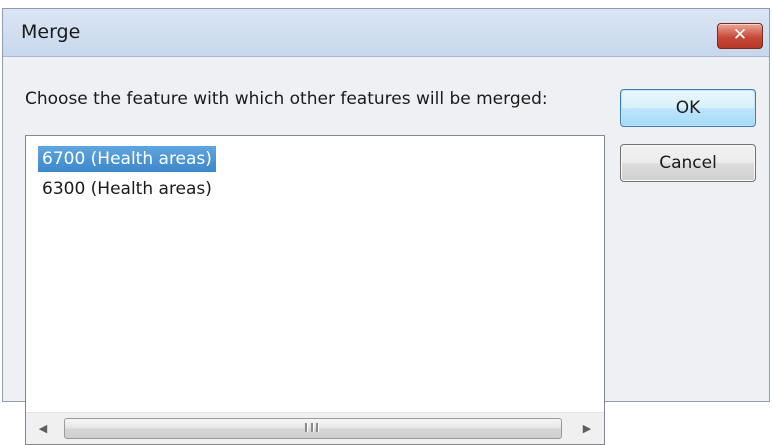  Describe the element at coordinates (127, 159) in the screenshot. I see `list-item: 6700 (Health areas)` at that location.